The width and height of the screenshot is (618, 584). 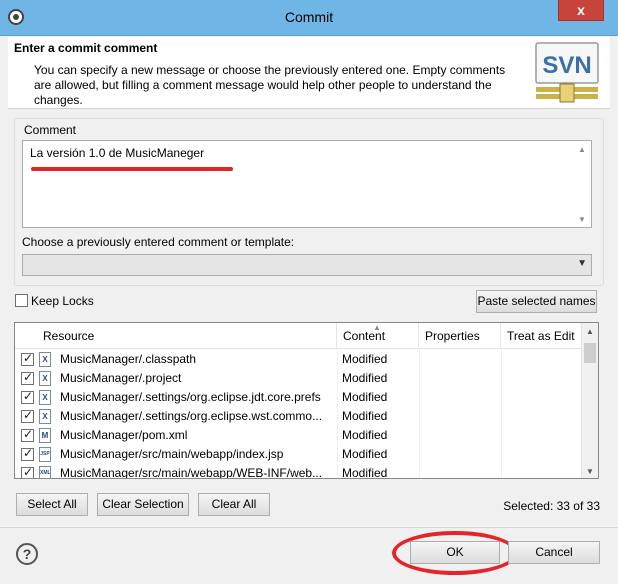 What do you see at coordinates (172, 454) in the screenshot?
I see `resource-cell: MusicManager/src/main/webapp/index.jsp` at bounding box center [172, 454].